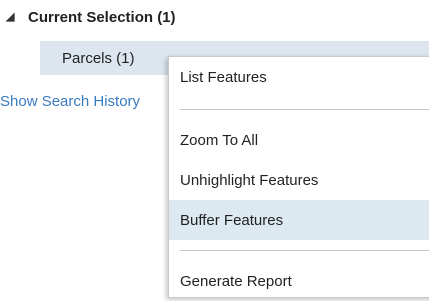 The height and width of the screenshot is (301, 429). Describe the element at coordinates (84, 101) in the screenshot. I see `show-search-history-link: Show Search History` at that location.